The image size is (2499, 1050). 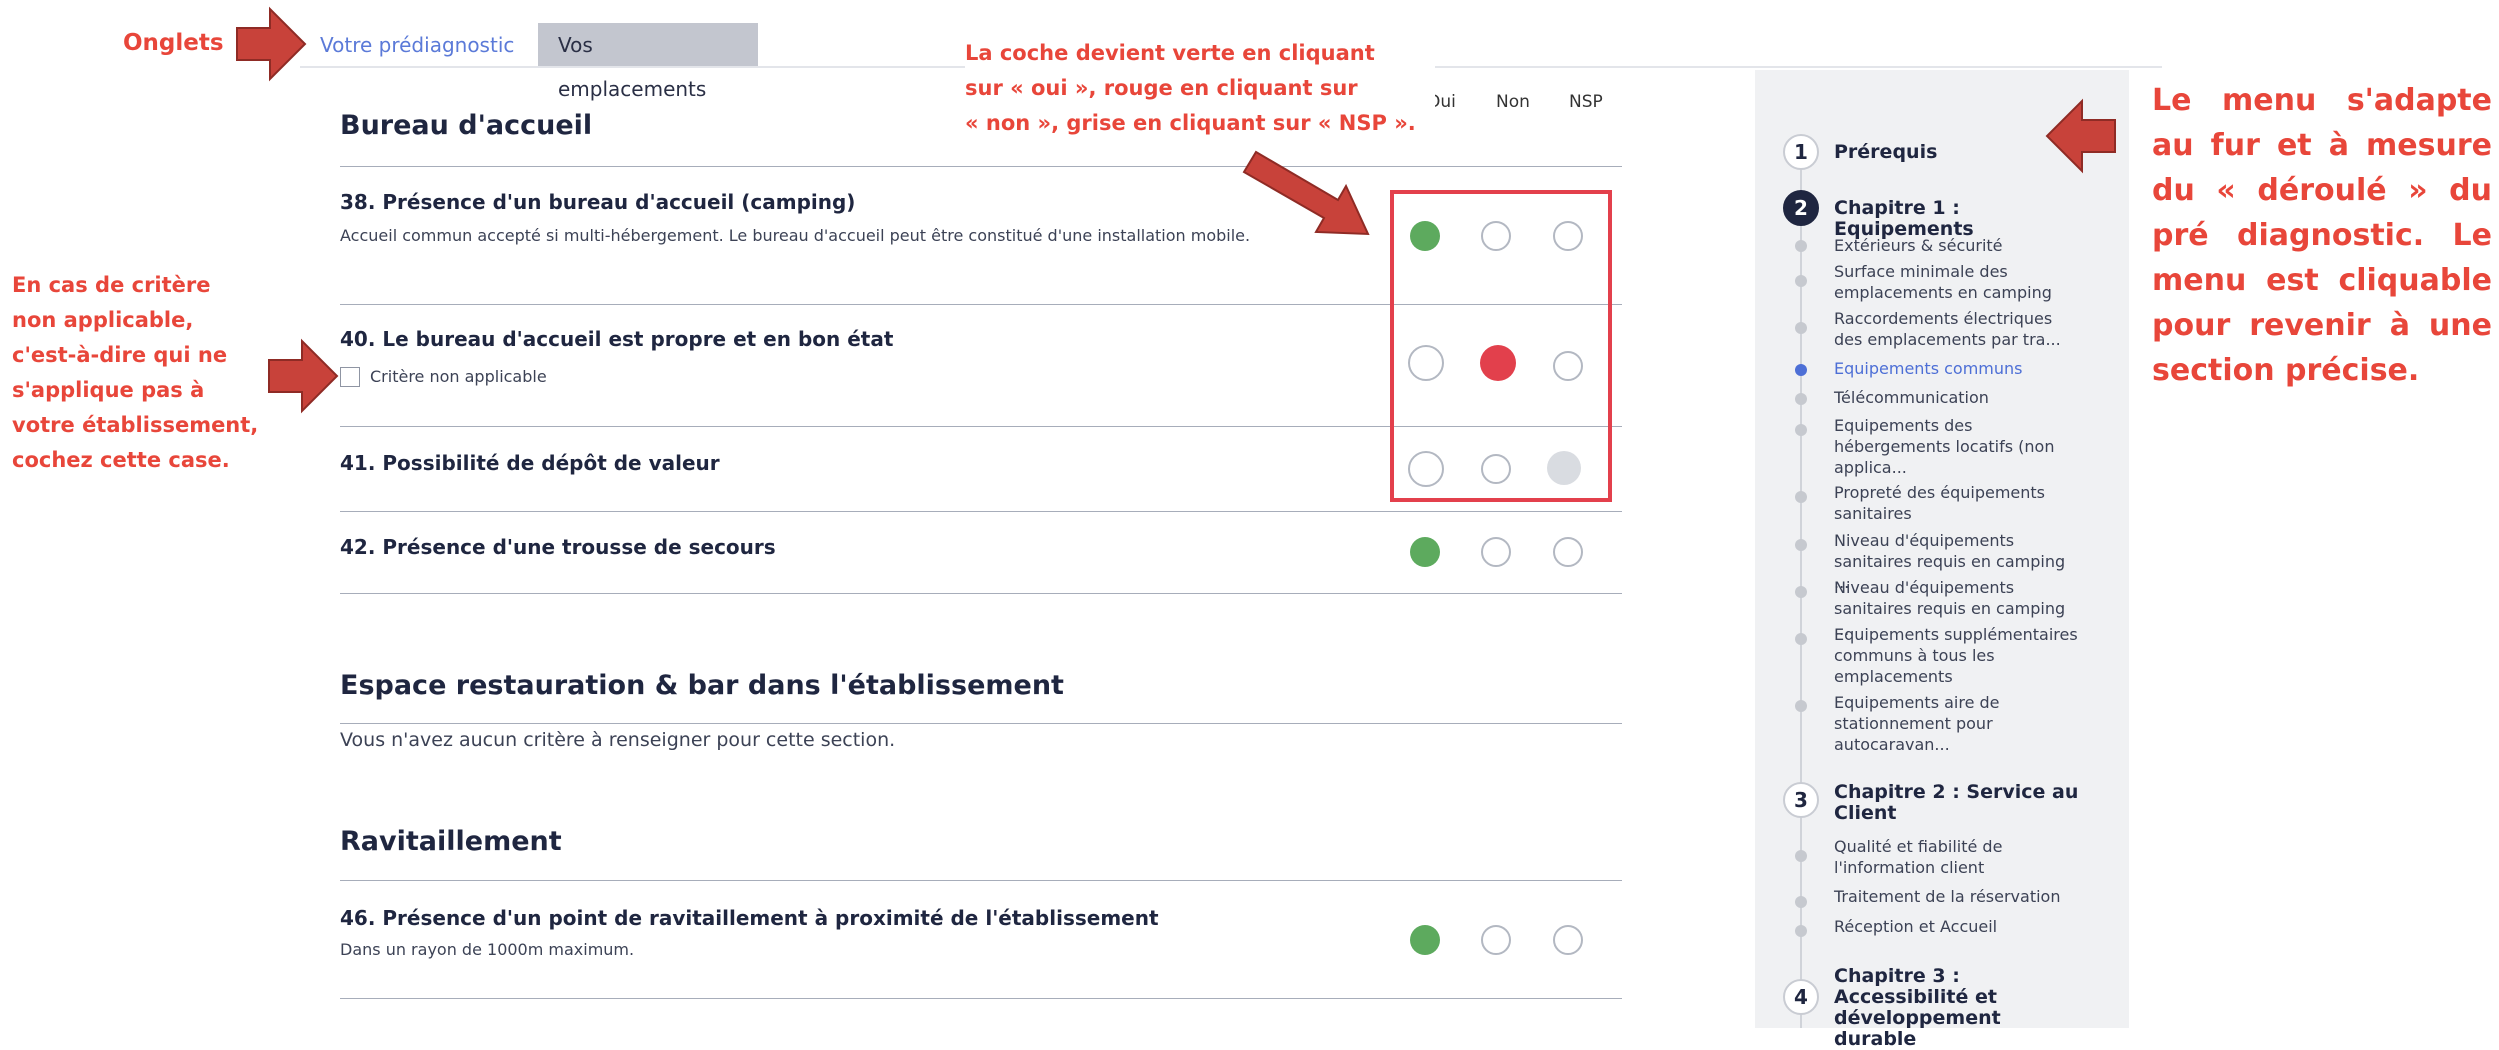 What do you see at coordinates (558, 547) in the screenshot?
I see `criterion-title: 42. Présence d'une trousse de secours` at bounding box center [558, 547].